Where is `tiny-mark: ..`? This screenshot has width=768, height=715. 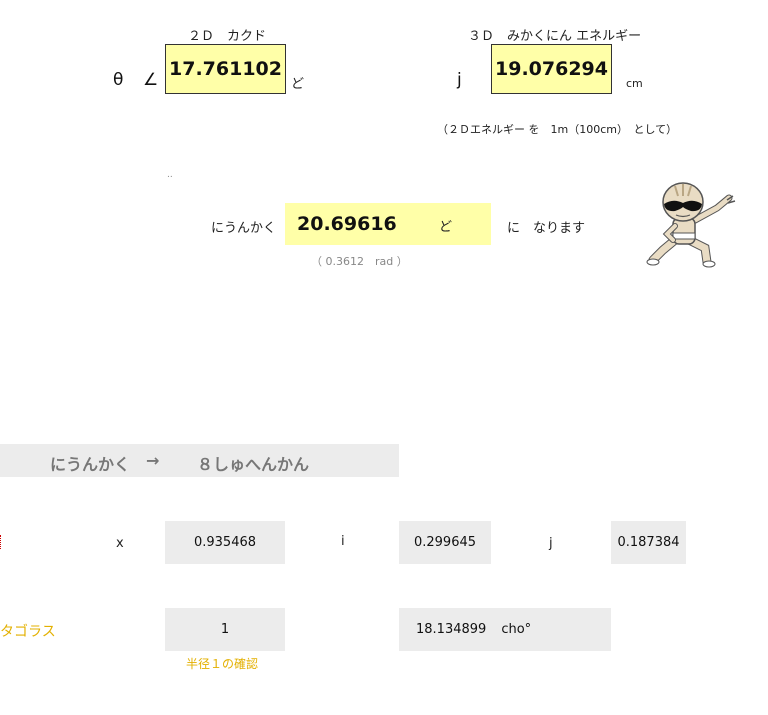
tiny-mark: .. is located at coordinates (170, 175).